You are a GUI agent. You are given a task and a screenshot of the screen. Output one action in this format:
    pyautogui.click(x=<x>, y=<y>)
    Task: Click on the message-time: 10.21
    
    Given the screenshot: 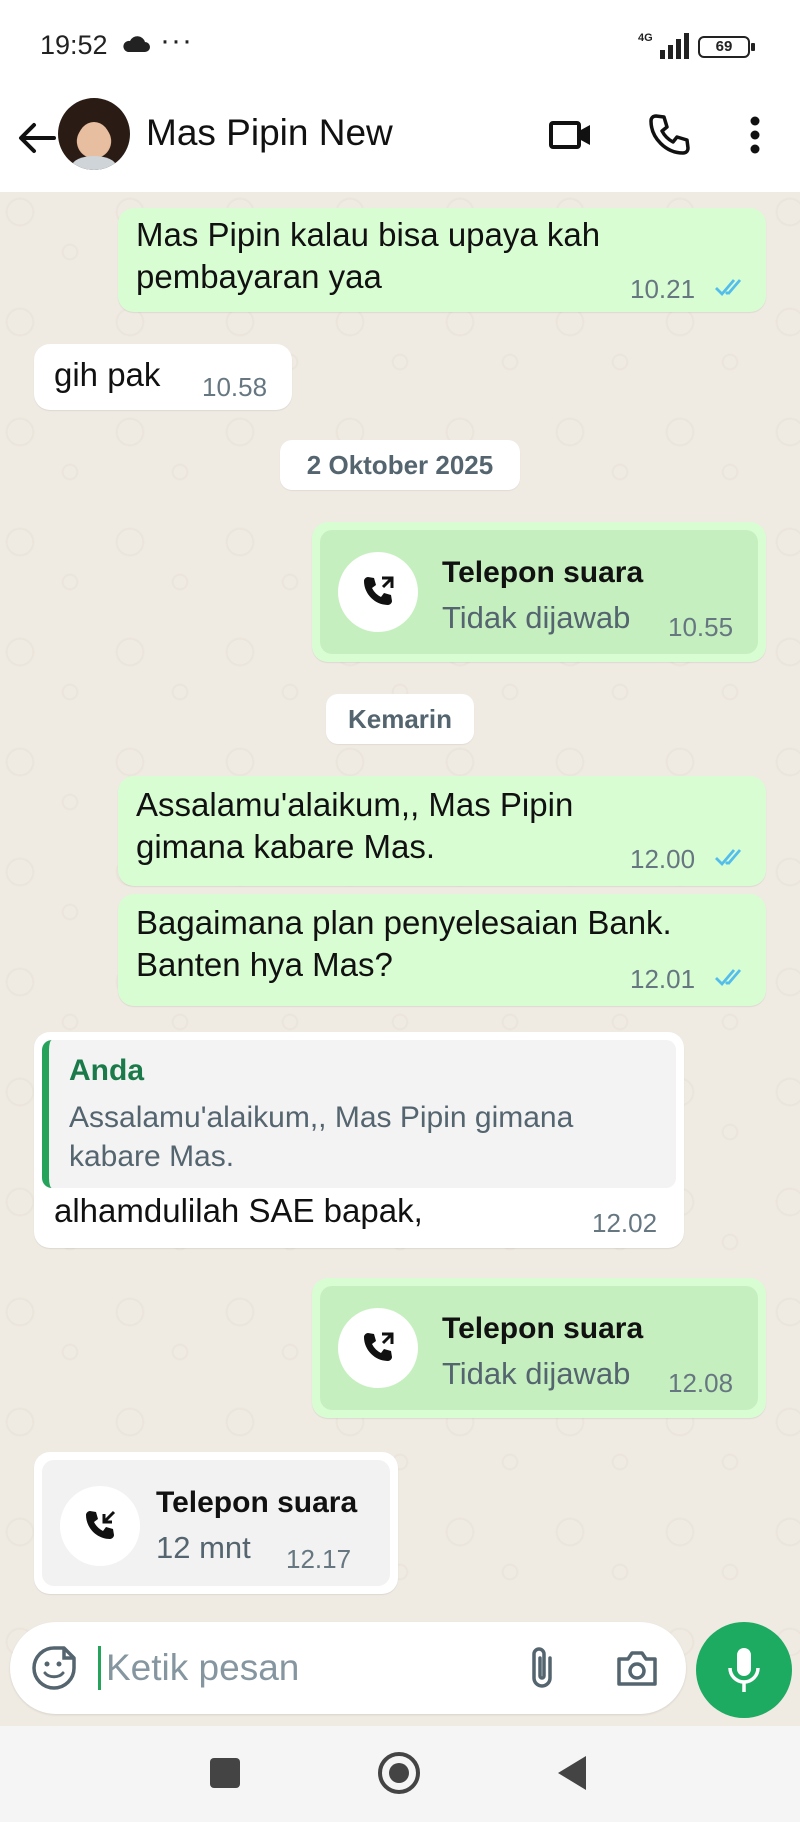 What is the action you would take?
    pyautogui.click(x=663, y=289)
    